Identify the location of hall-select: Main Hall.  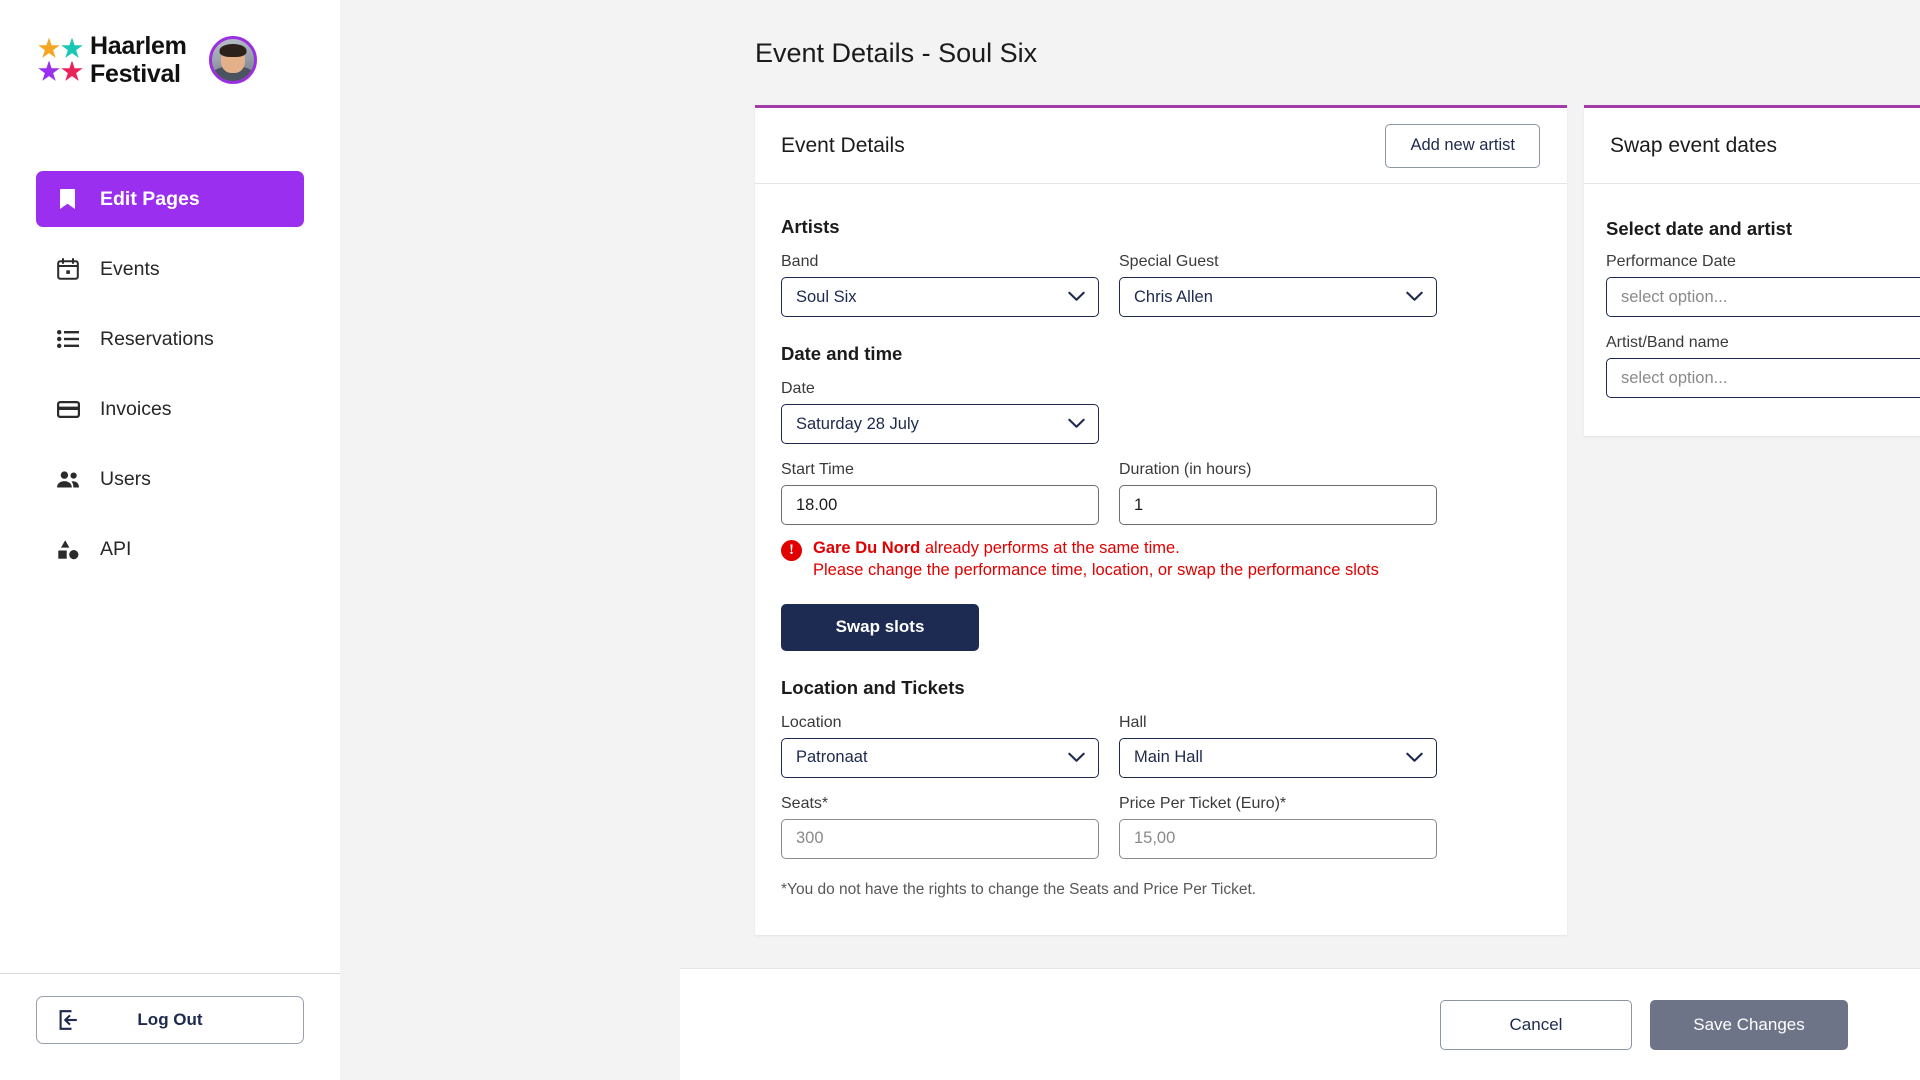
(1278, 757).